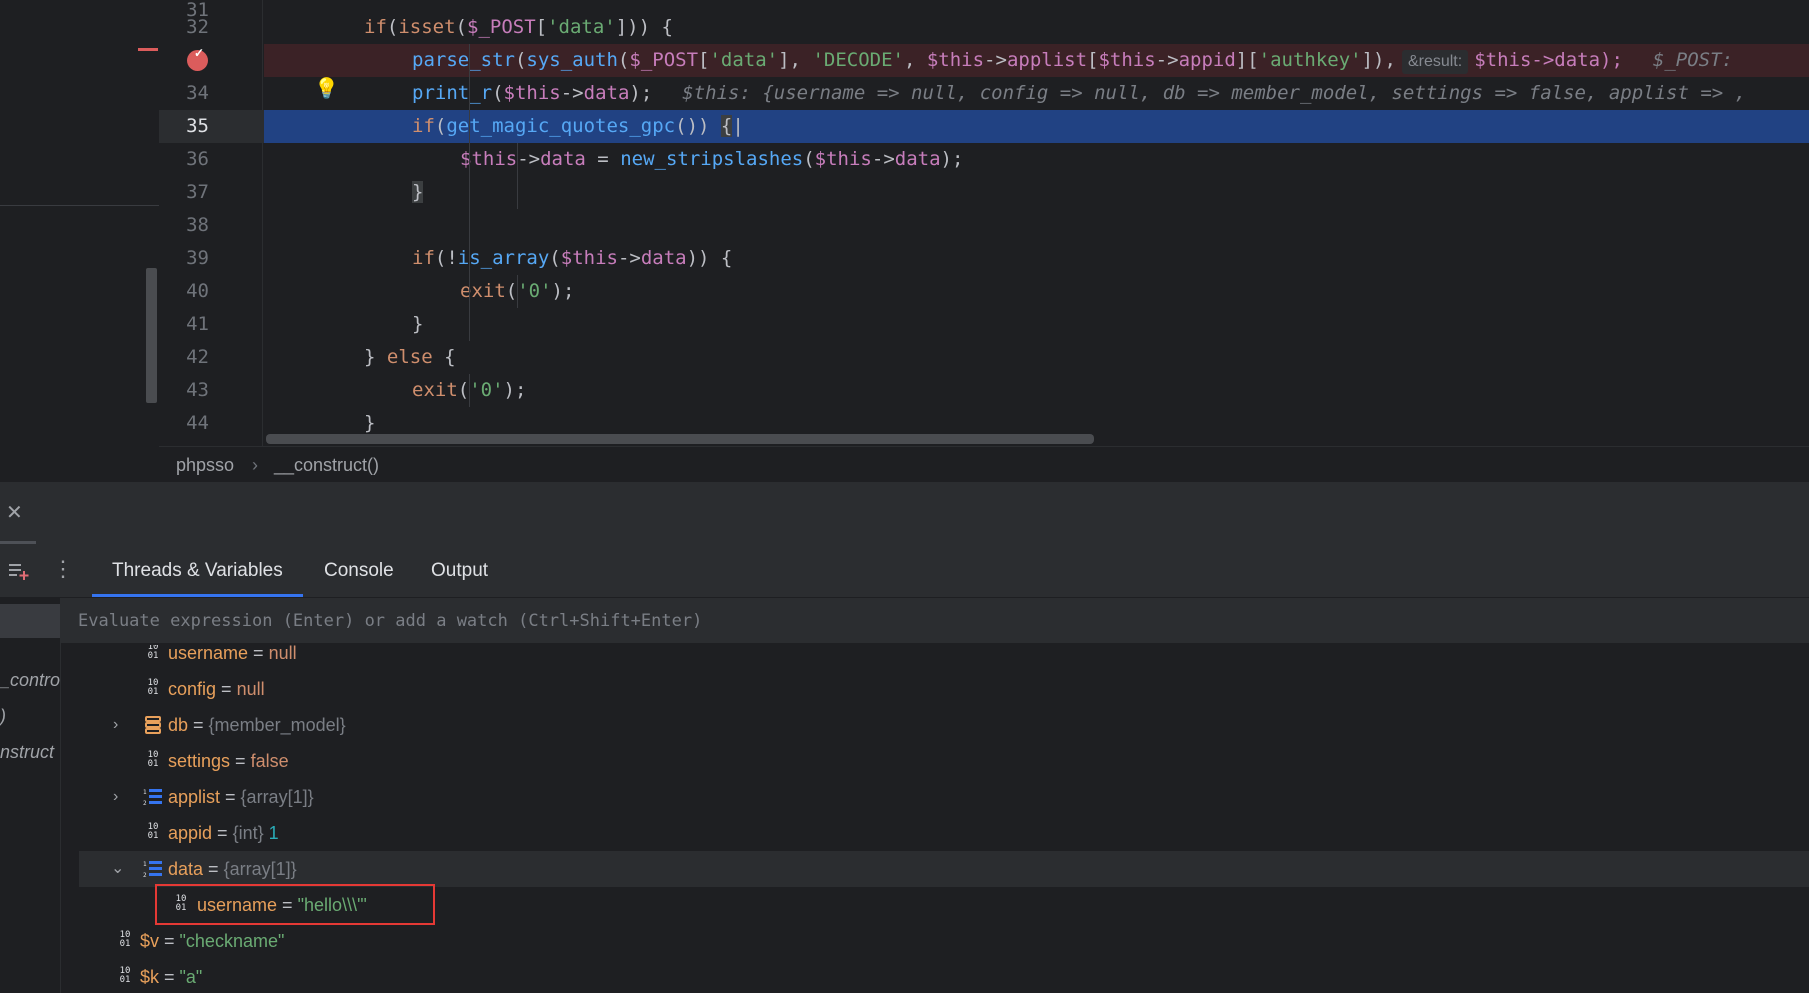  What do you see at coordinates (178, 725) in the screenshot?
I see `variable-name: db` at bounding box center [178, 725].